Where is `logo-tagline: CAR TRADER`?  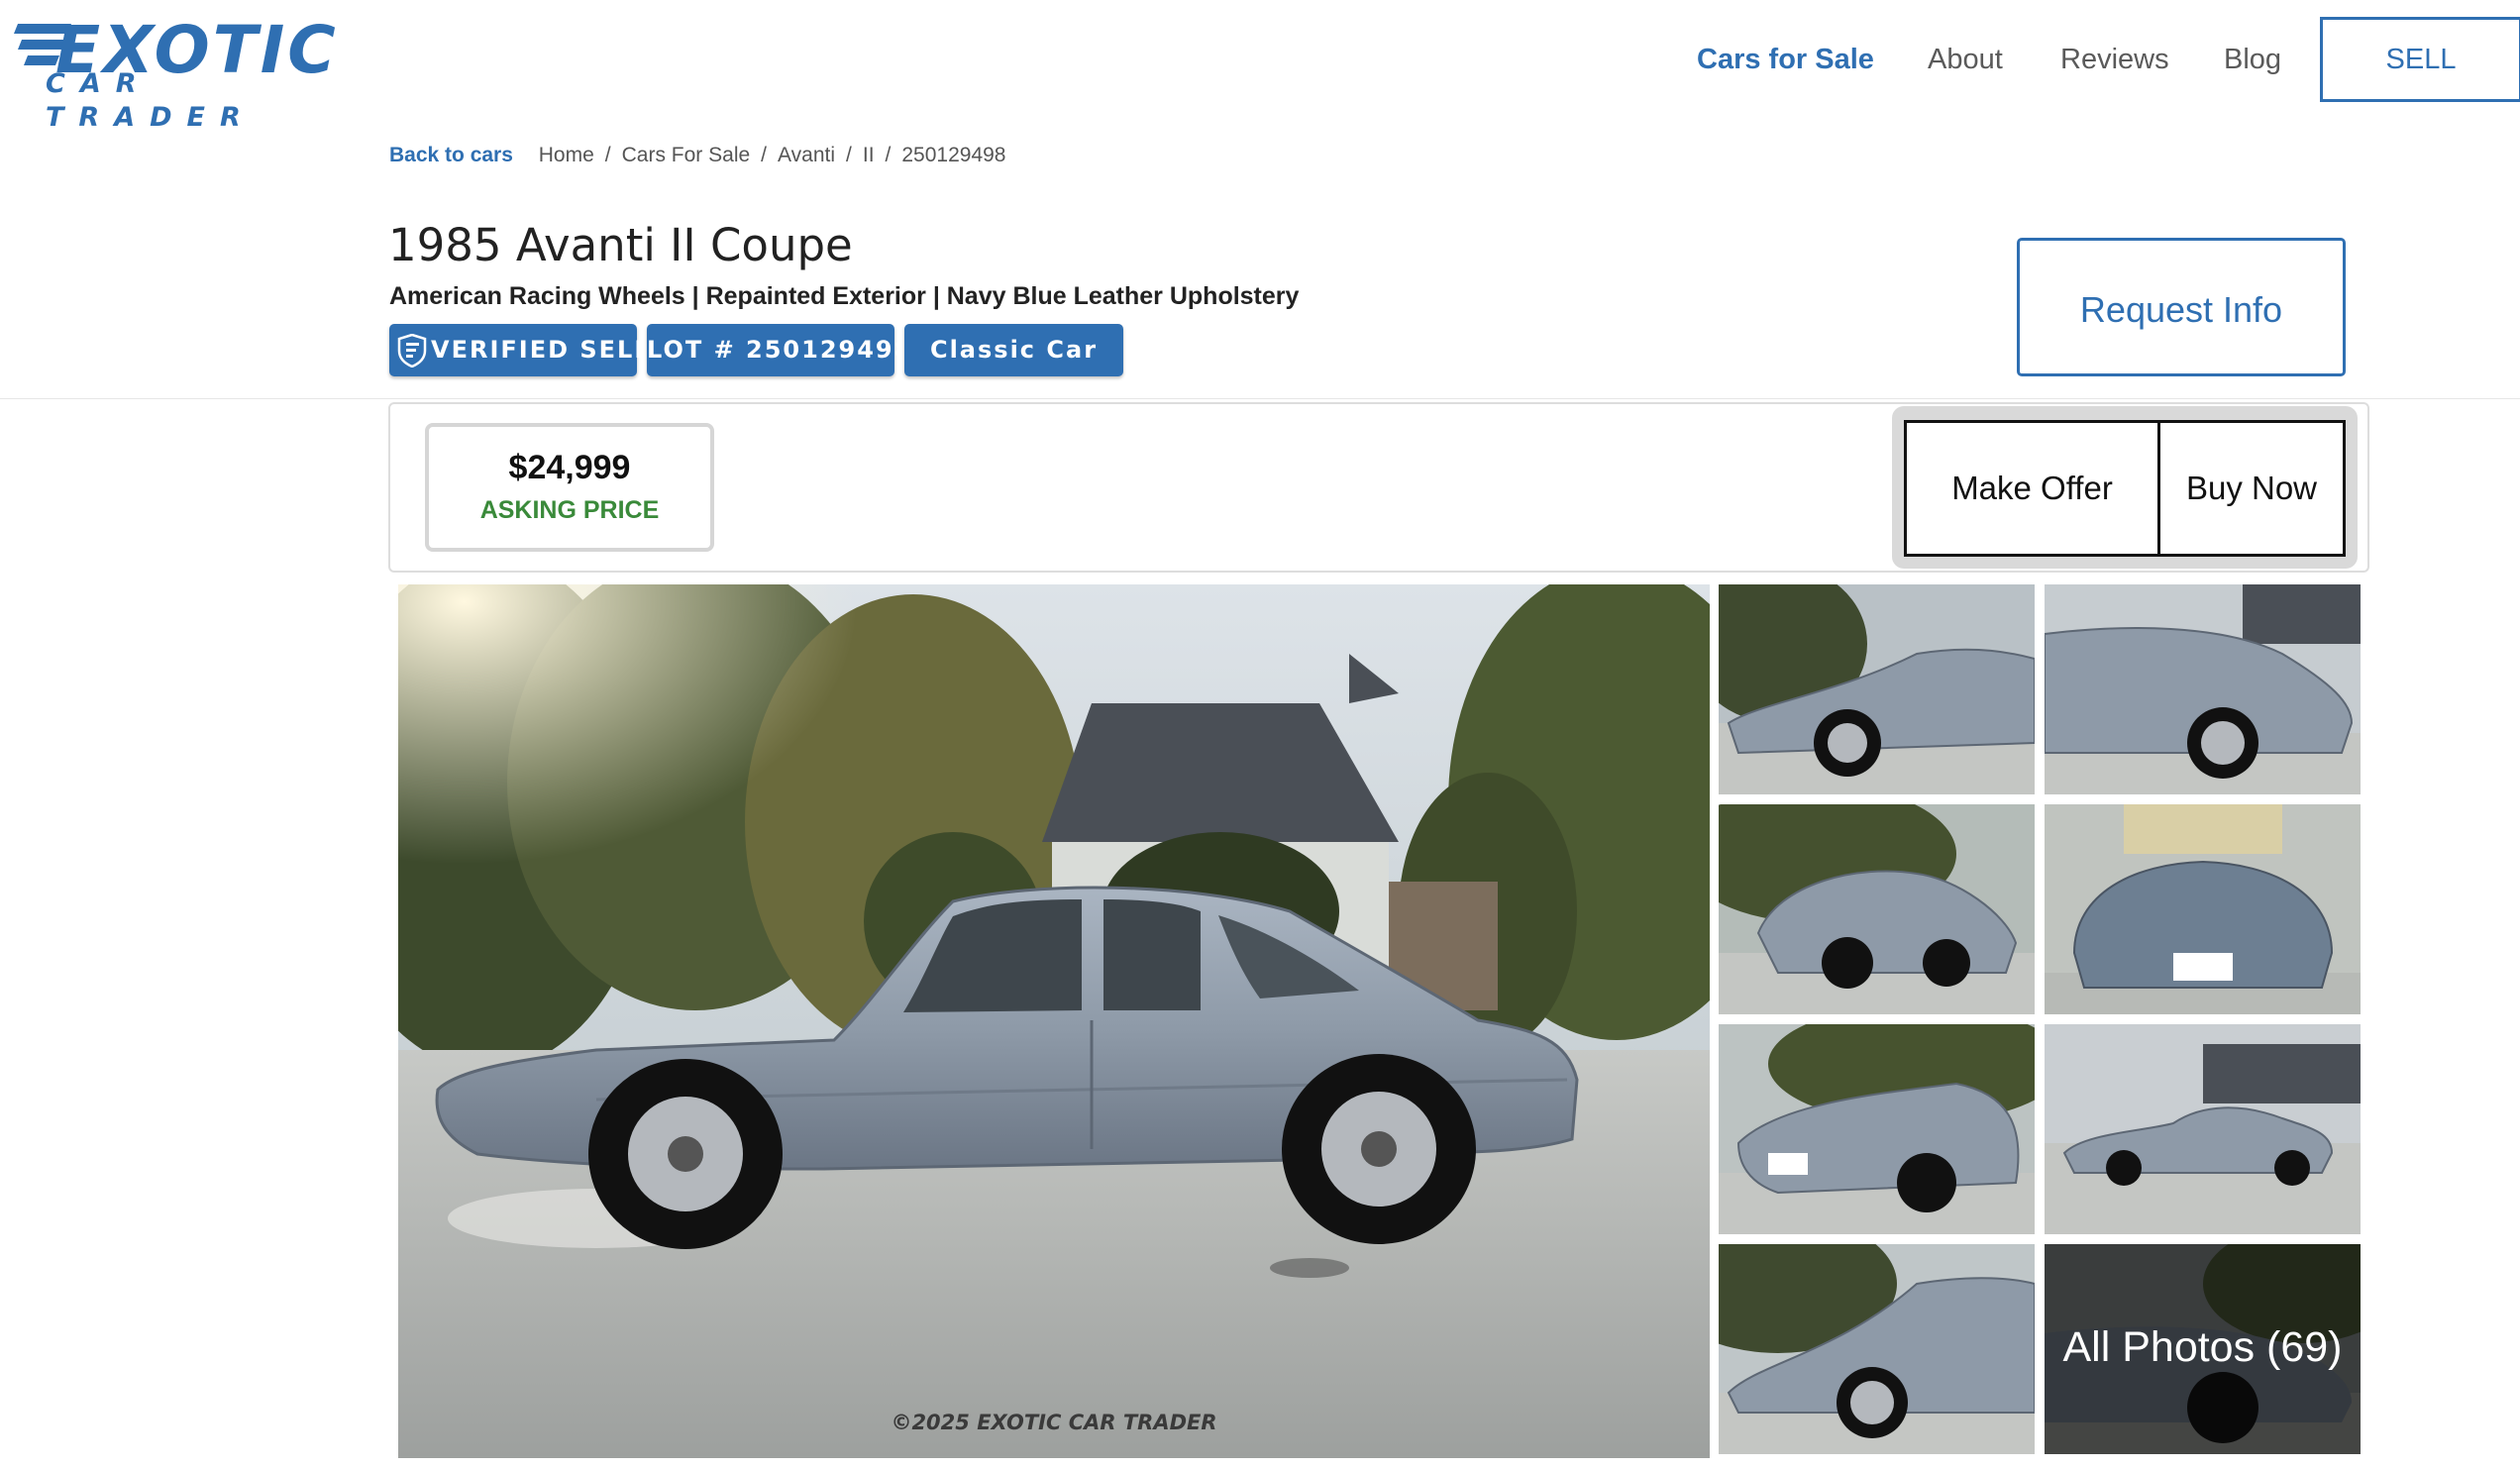
logo-tagline: CAR TRADER is located at coordinates (151, 100).